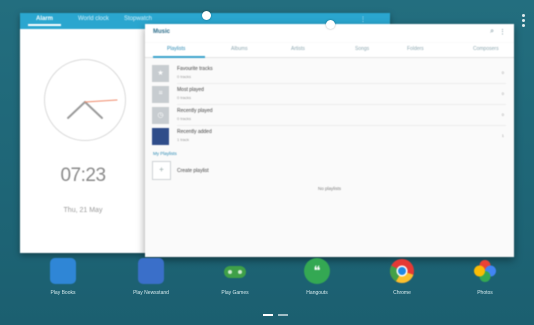 Image resolution: width=534 pixels, height=325 pixels. Describe the element at coordinates (329, 116) in the screenshot. I see `playlist-row: ◷ Recently played 0 tracks 0` at that location.